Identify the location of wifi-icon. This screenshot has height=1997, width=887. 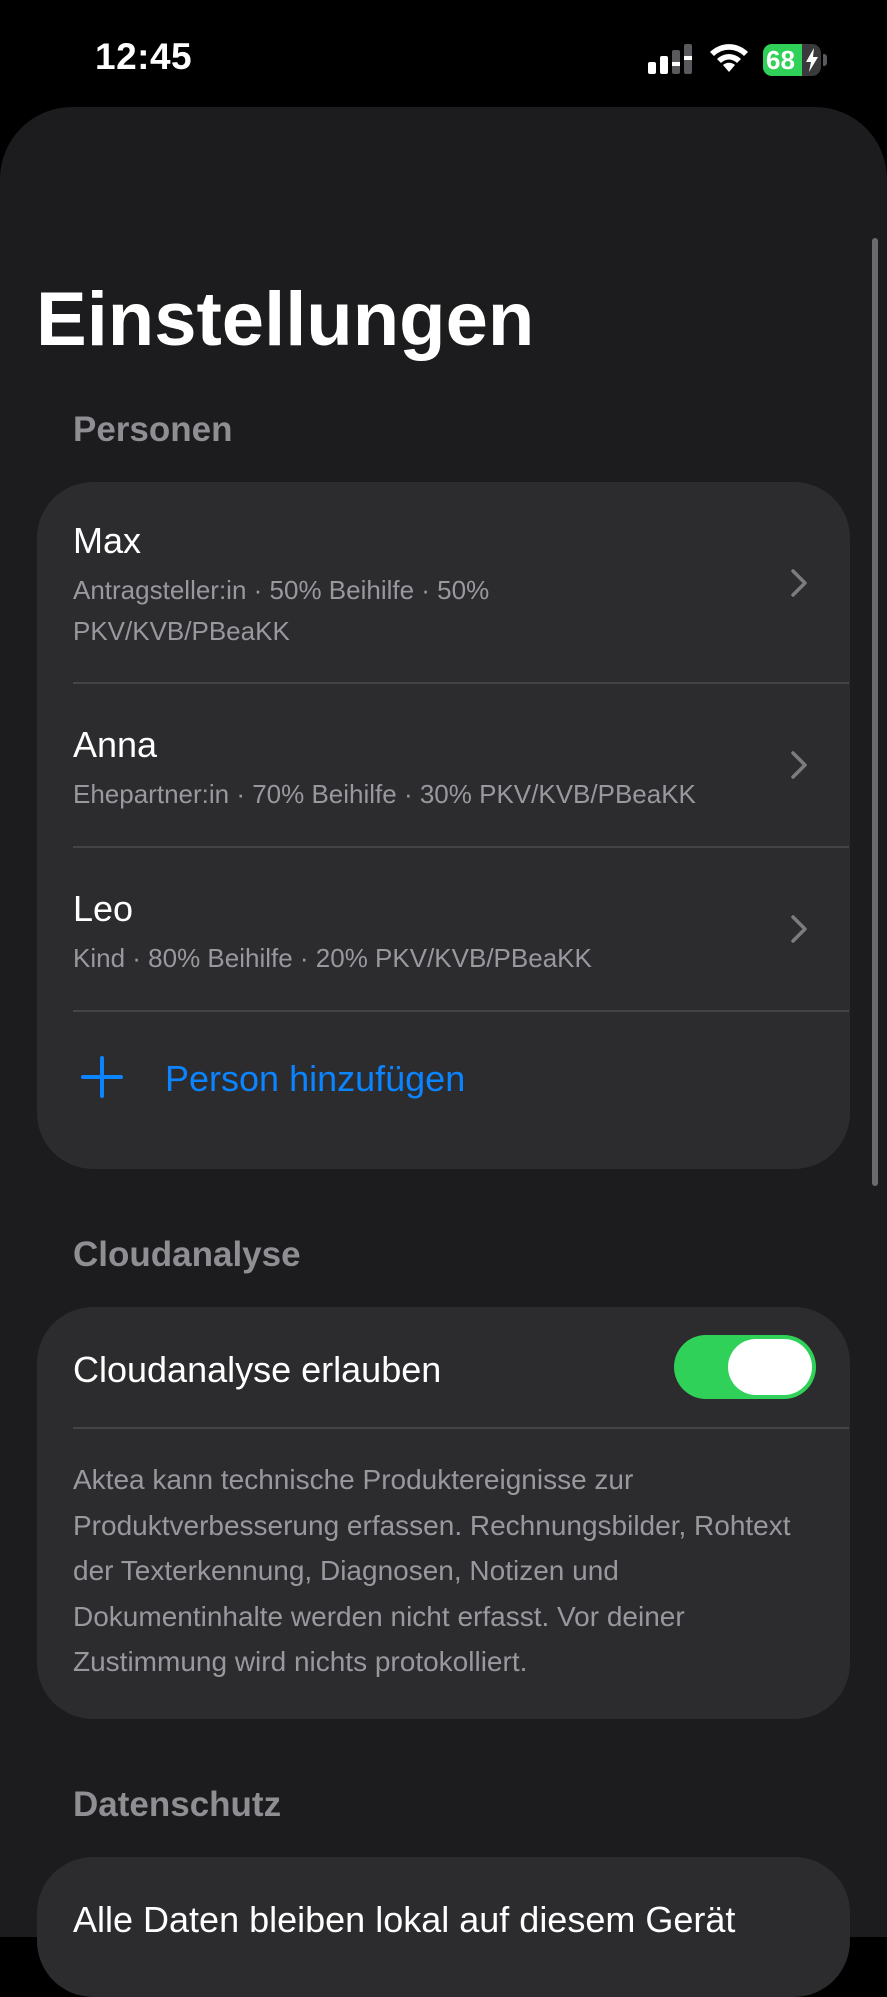
(729, 58).